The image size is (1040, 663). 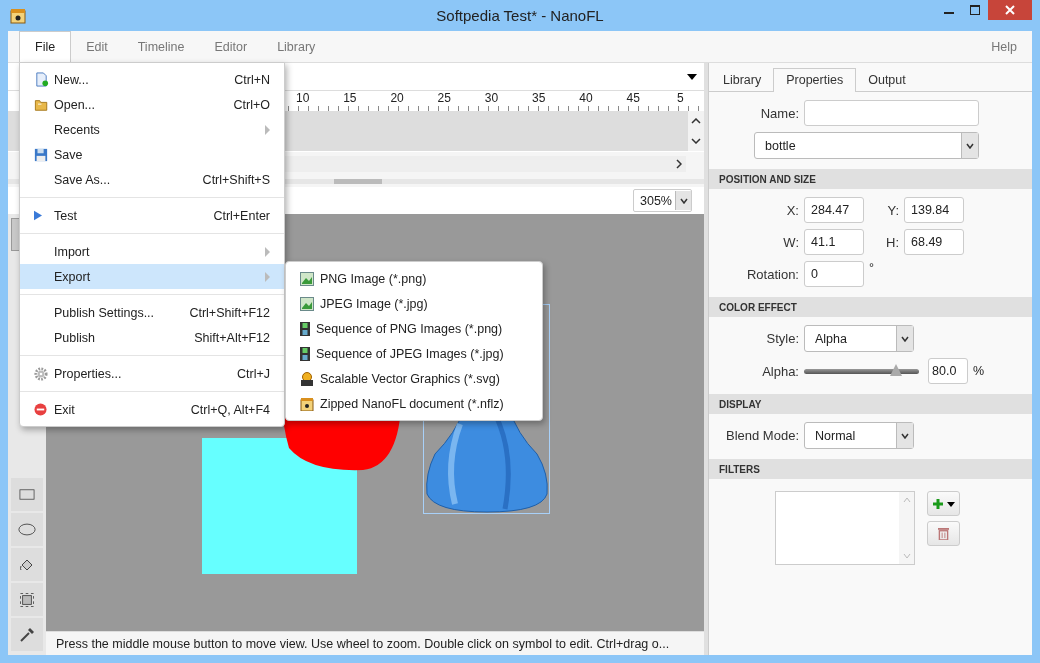 What do you see at coordinates (696, 121) in the screenshot?
I see `scroll-up-icon` at bounding box center [696, 121].